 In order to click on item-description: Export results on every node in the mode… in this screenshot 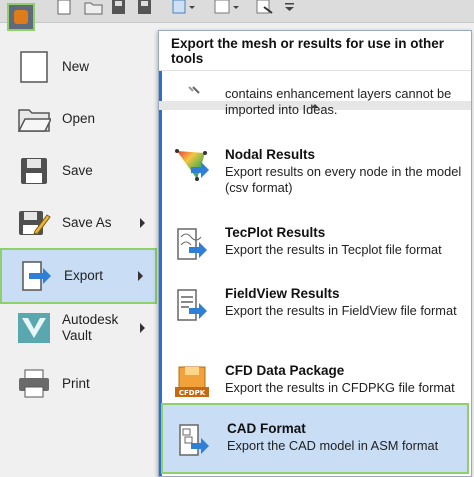, I will do `click(343, 179)`.